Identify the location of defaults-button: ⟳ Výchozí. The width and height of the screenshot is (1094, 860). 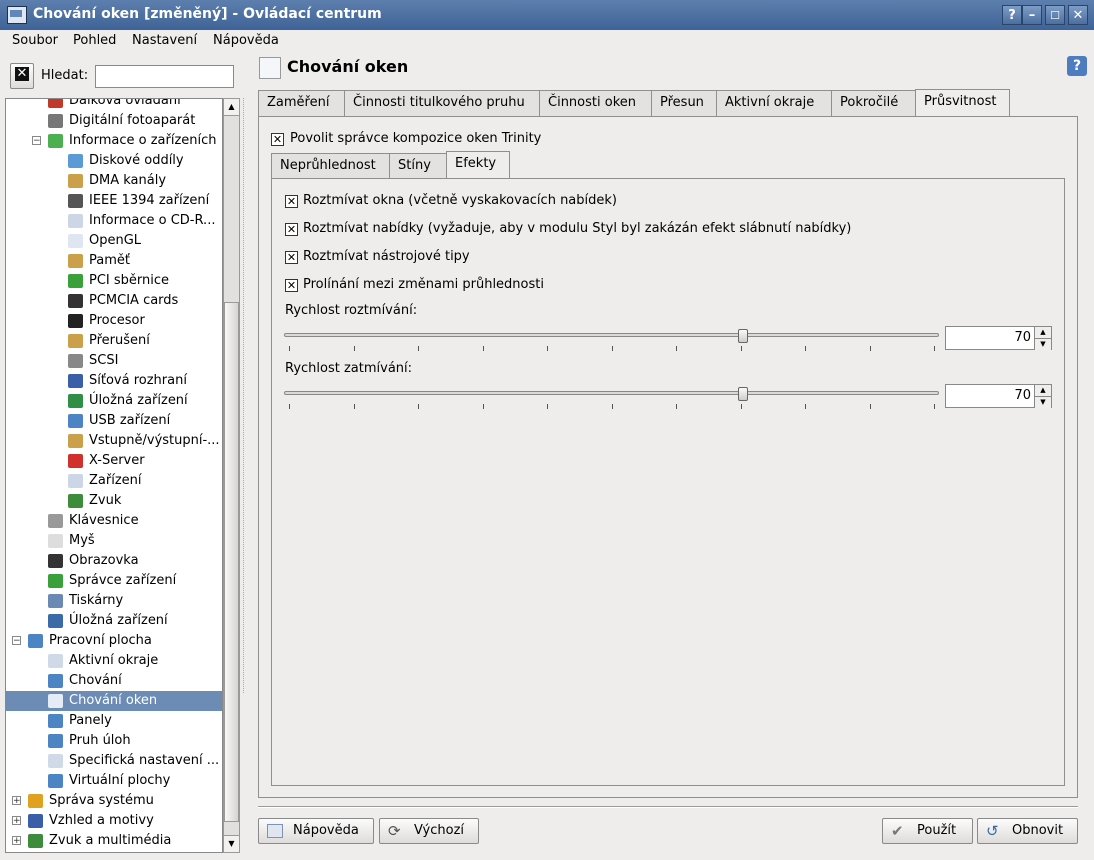
(429, 831).